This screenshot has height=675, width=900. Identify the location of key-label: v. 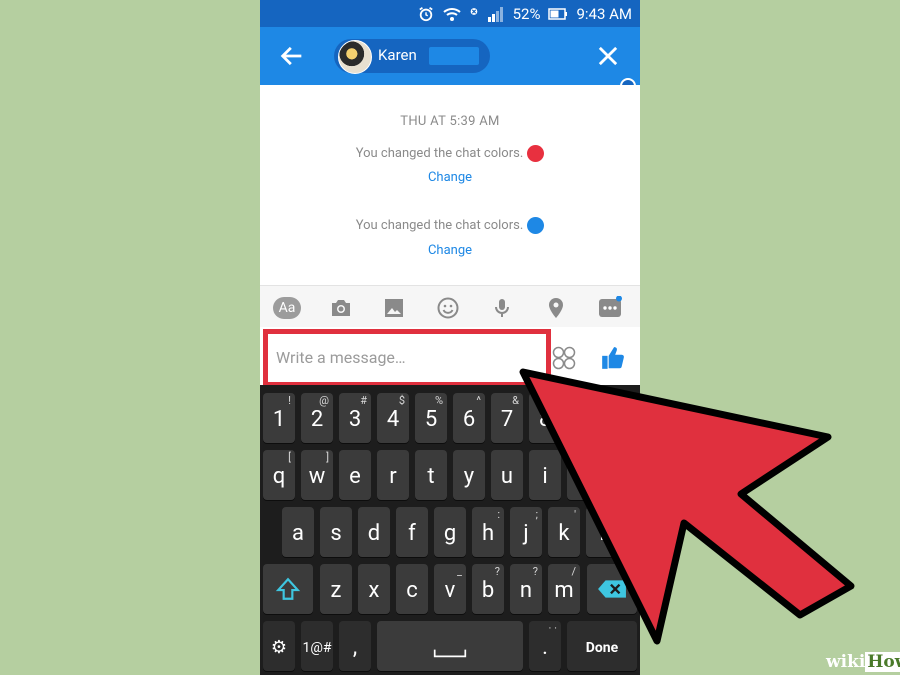
(450, 590).